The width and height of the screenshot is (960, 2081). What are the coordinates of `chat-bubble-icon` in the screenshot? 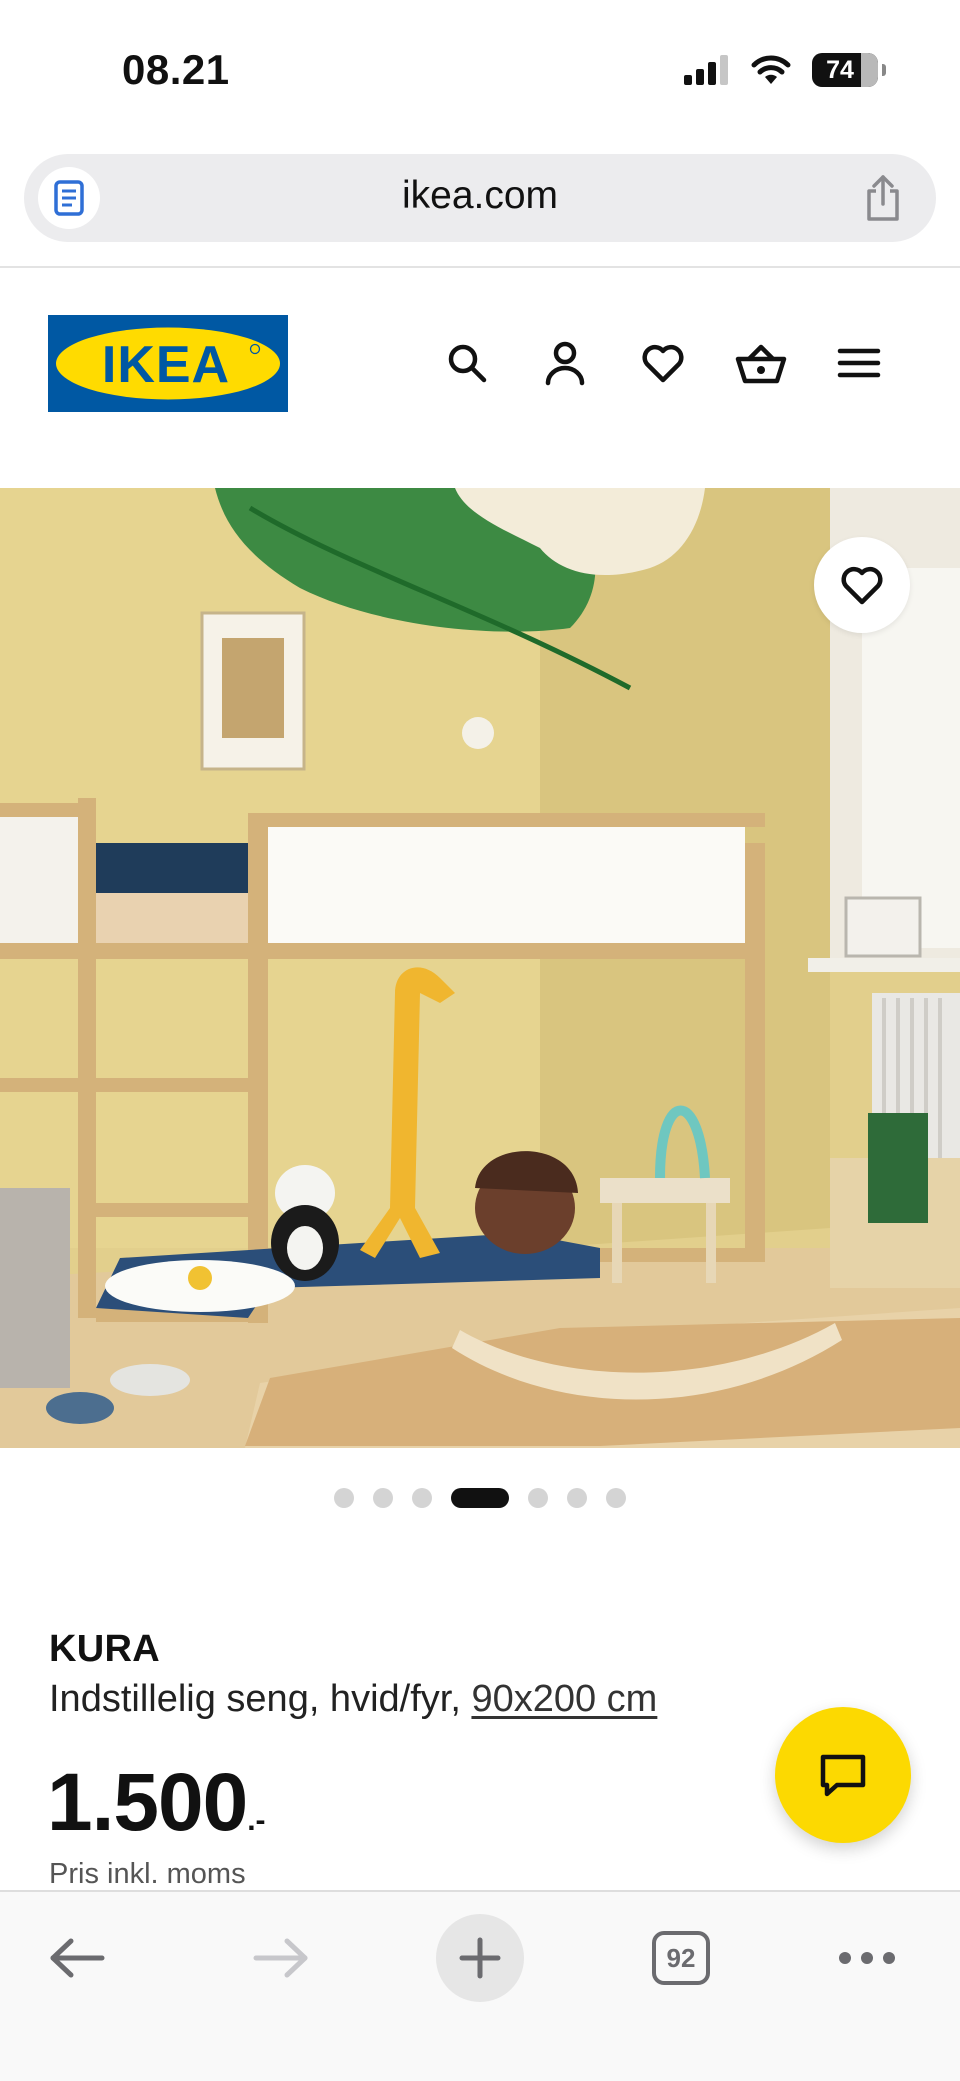 It's located at (843, 1775).